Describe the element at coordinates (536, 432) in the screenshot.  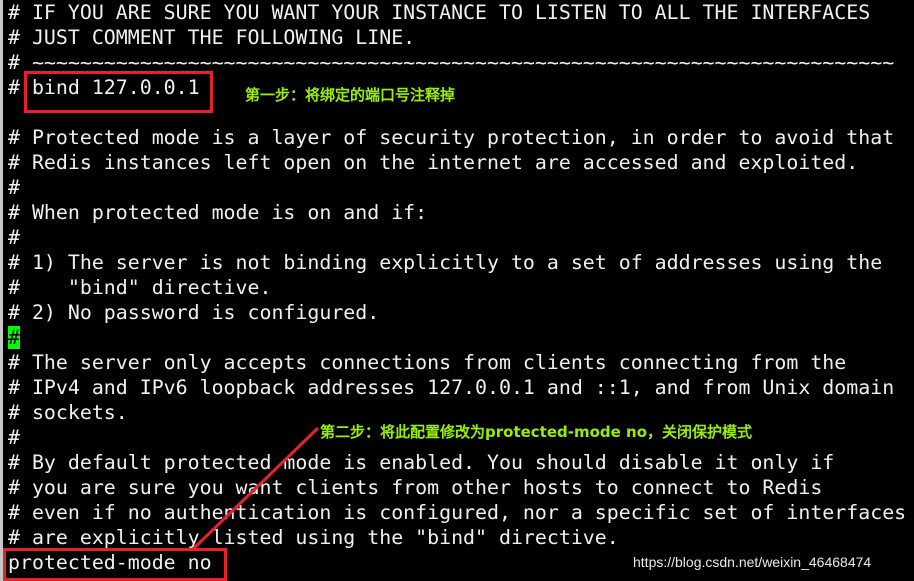
I see `annotation-step2: 第二步：将此配置修改为protected-mode no，关闭保护模式` at that location.